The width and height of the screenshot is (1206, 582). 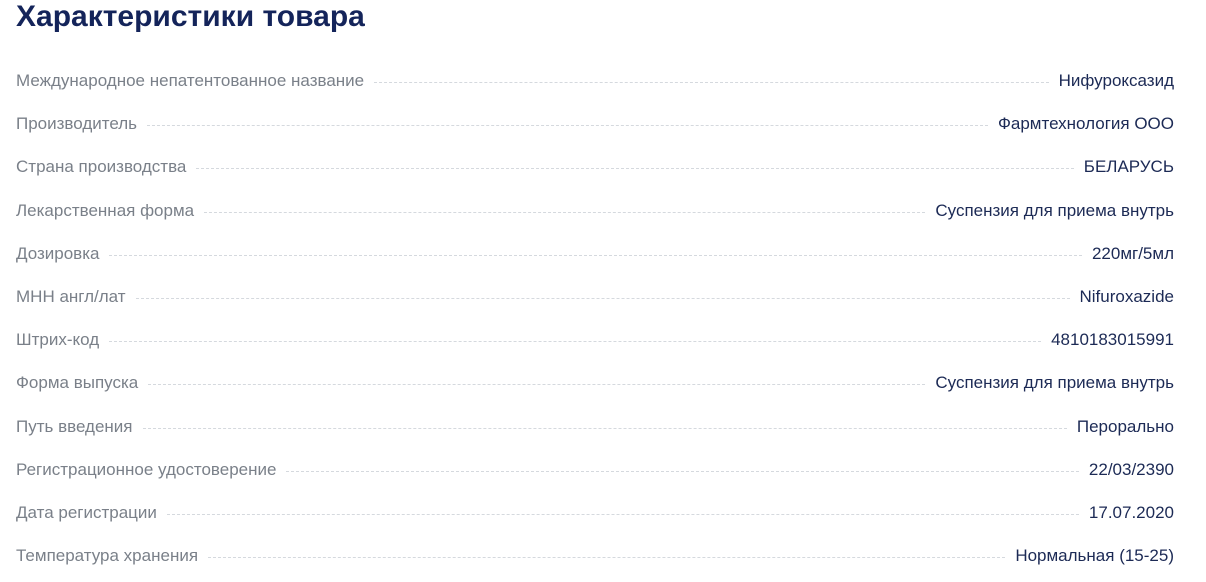 I want to click on spec-label: Международное непатентованное название, so click(x=190, y=80).